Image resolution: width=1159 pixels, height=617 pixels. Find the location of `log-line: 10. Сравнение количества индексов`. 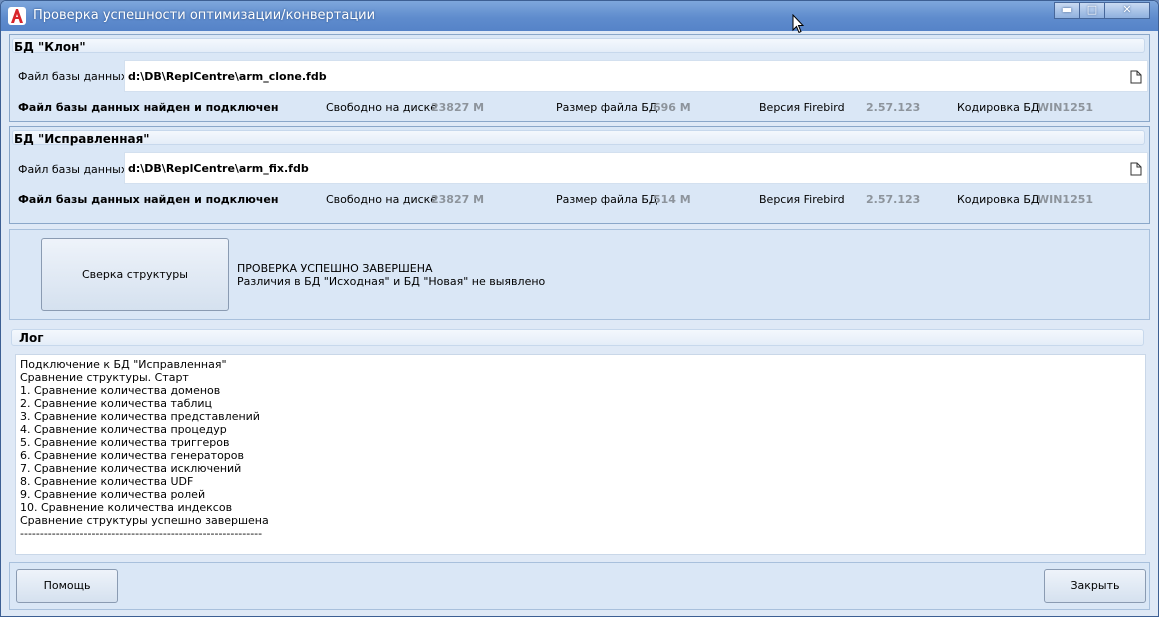

log-line: 10. Сравнение количества индексов is located at coordinates (126, 507).